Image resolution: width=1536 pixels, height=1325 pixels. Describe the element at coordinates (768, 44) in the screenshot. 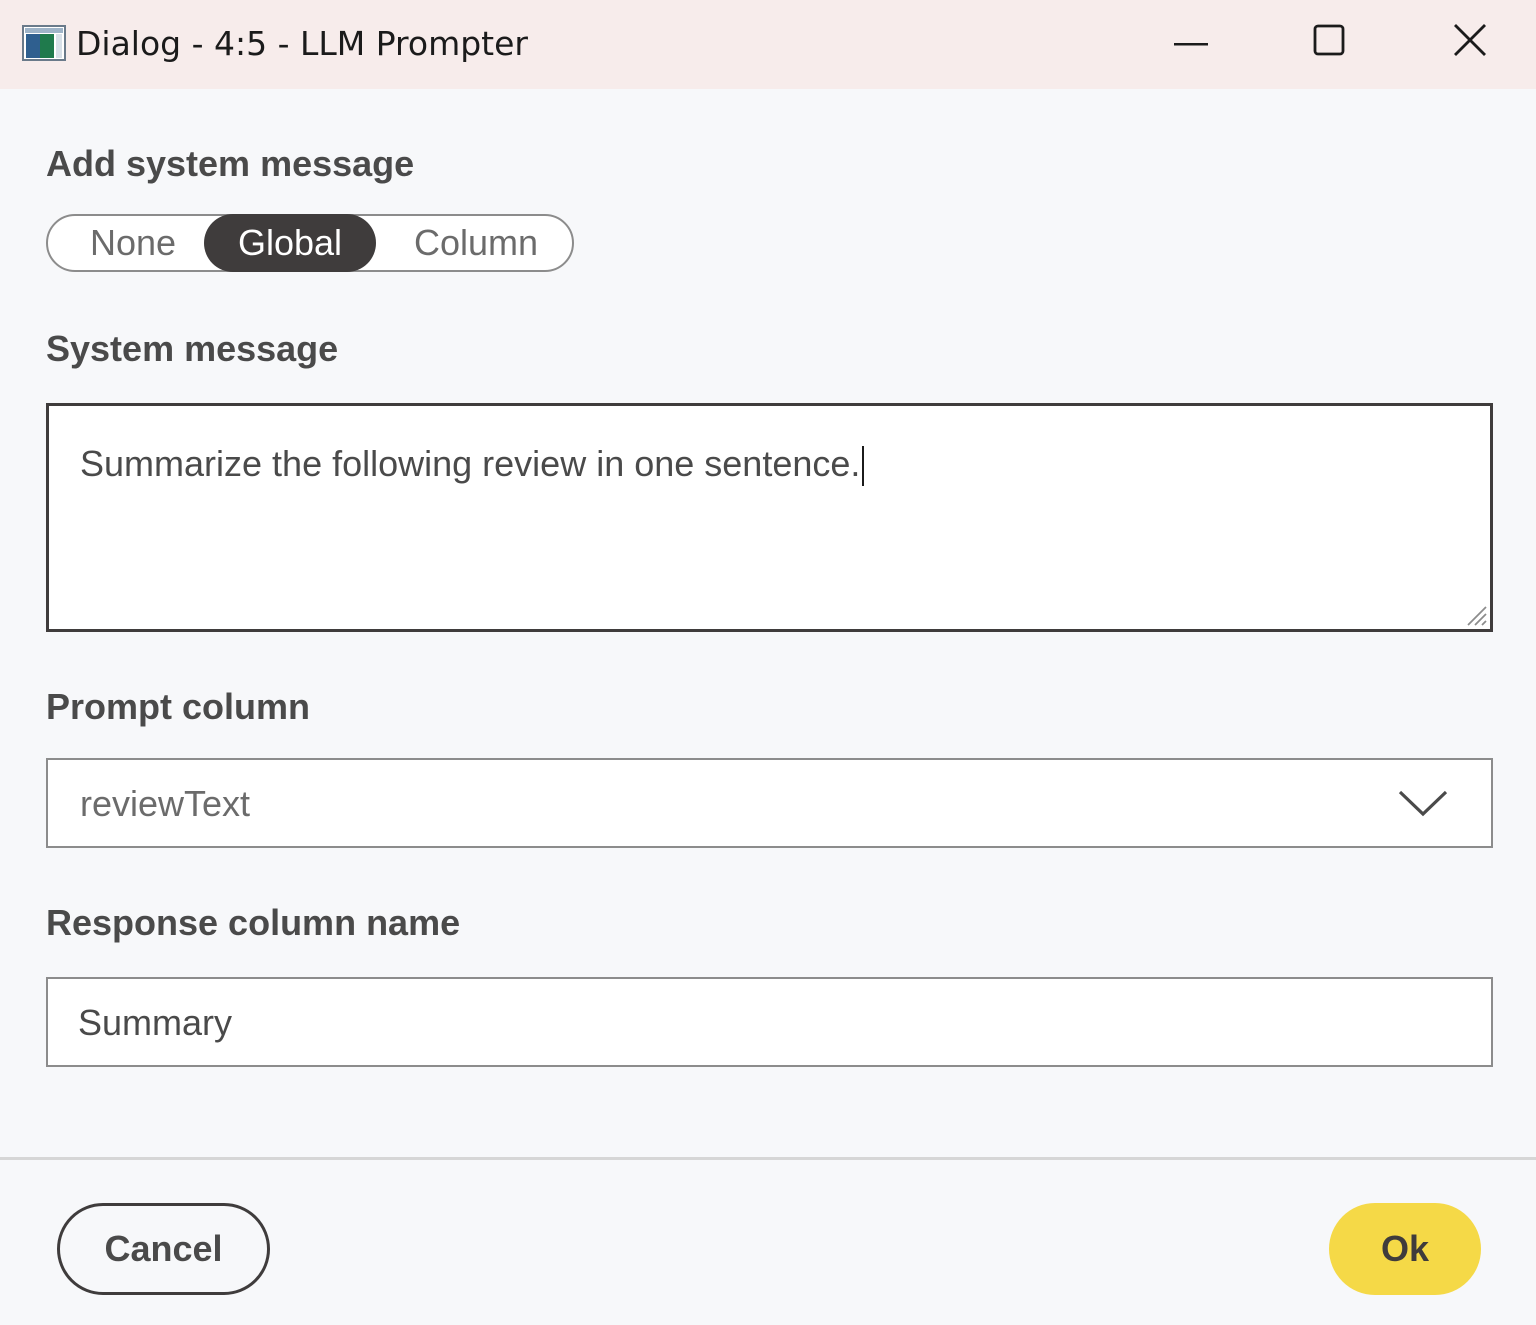

I see `title-bar: Dialog - 4:5 - LLM Prompter` at that location.